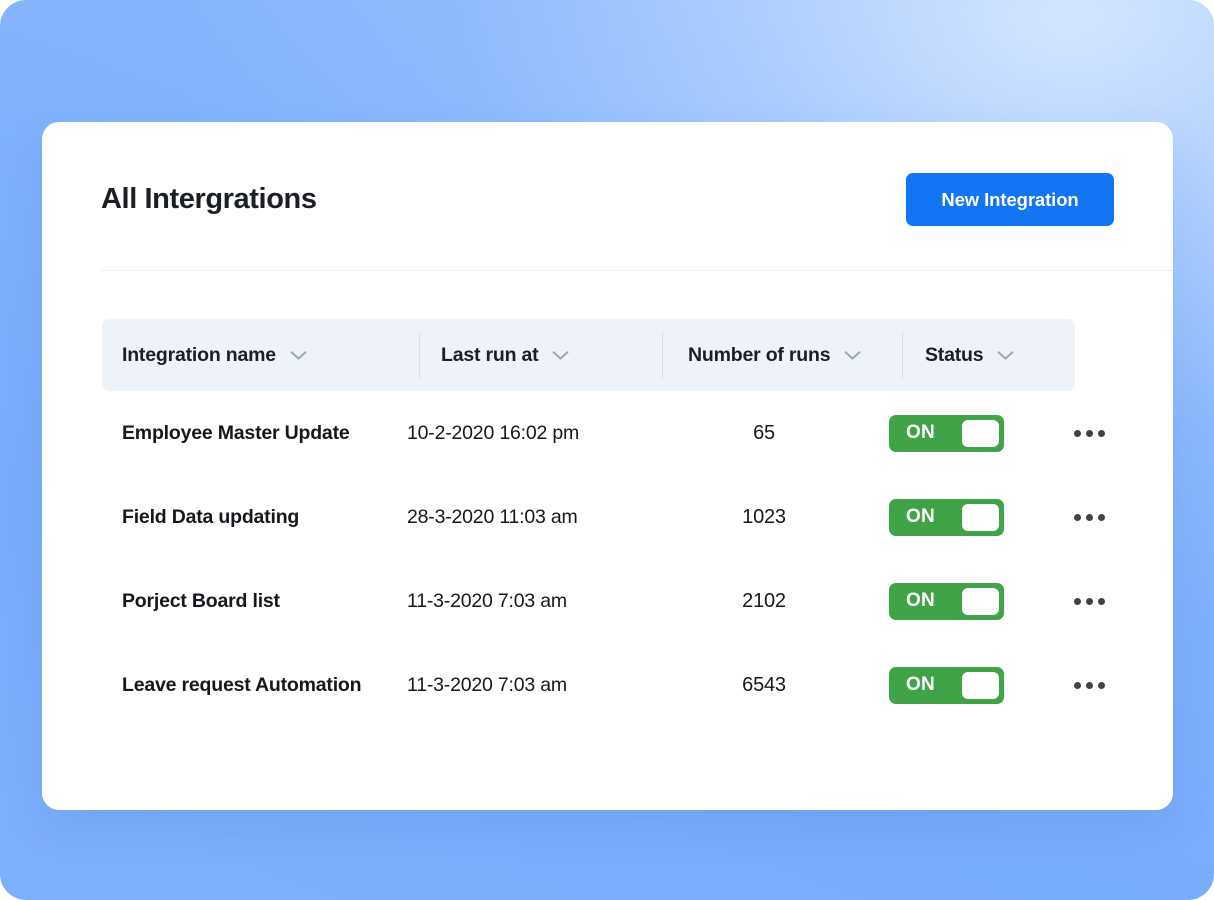 The width and height of the screenshot is (1214, 900). I want to click on column-header-last-run-at: Last run at, so click(540, 355).